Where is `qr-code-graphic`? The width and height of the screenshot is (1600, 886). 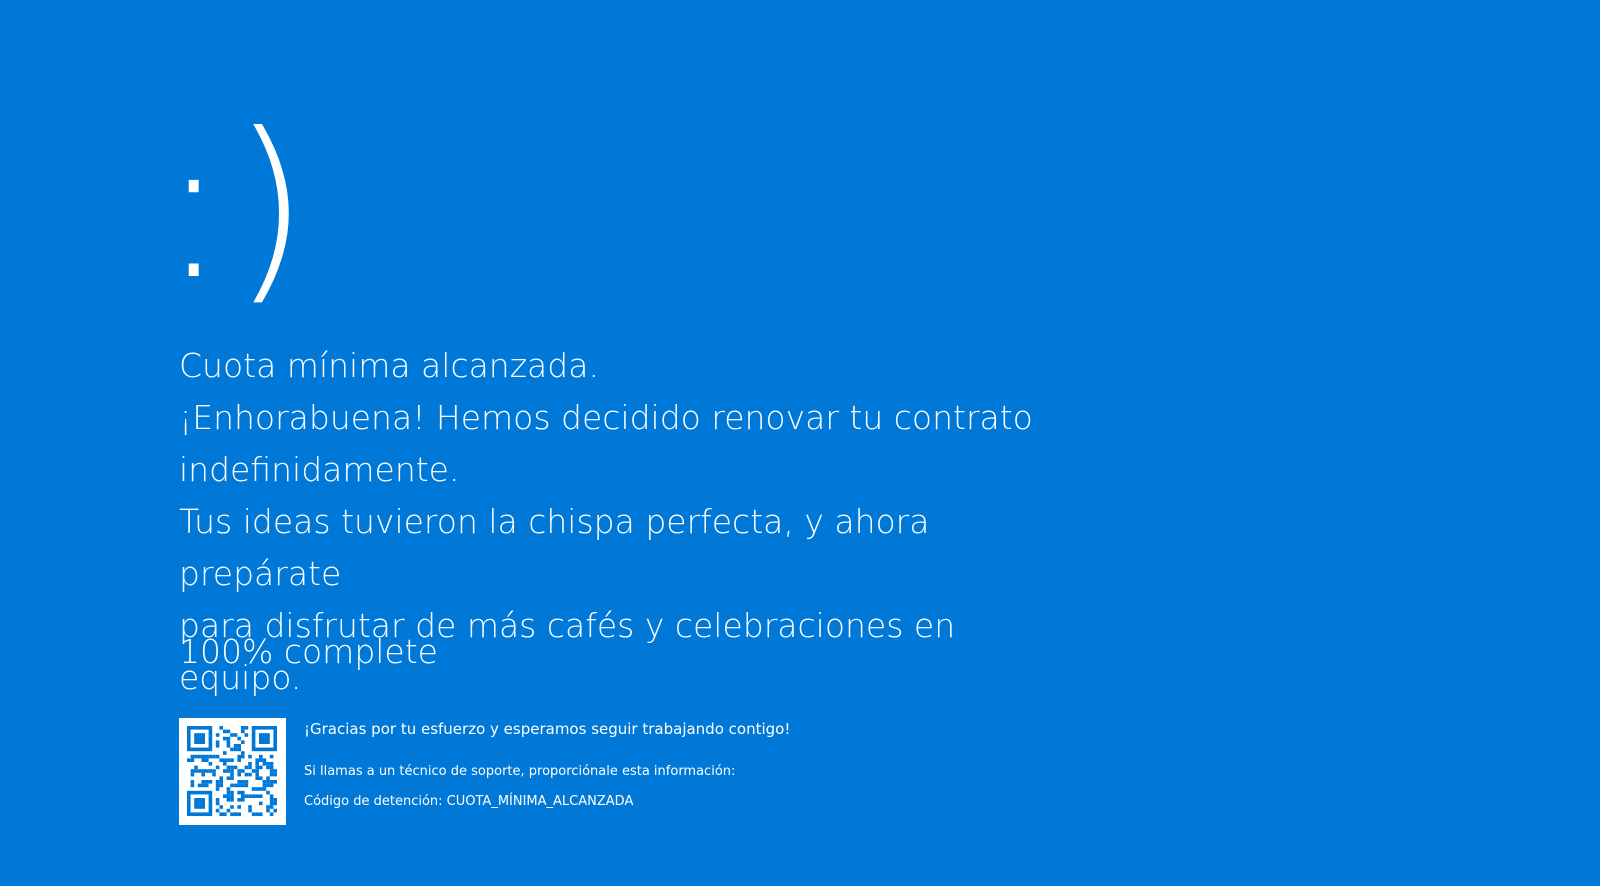 qr-code-graphic is located at coordinates (232, 771).